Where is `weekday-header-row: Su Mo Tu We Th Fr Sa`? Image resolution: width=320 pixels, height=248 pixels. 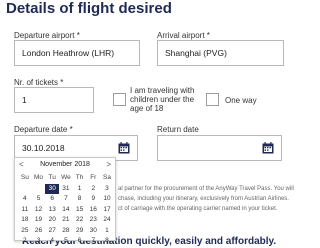
weekday-header-row: Su Mo Tu We Th Fr Sa is located at coordinates (66, 178).